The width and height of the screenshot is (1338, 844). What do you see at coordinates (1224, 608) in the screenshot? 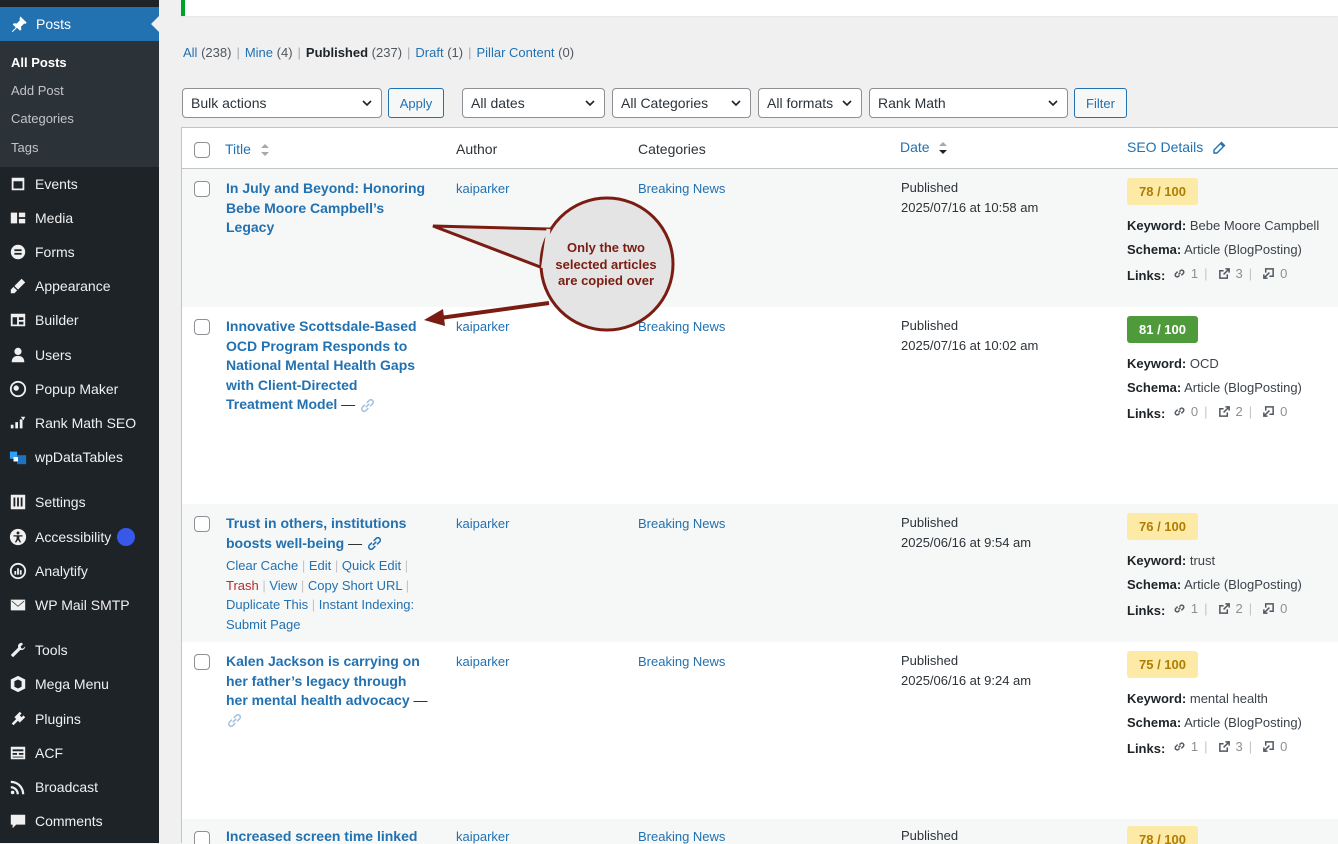
I see `external-link-icon` at bounding box center [1224, 608].